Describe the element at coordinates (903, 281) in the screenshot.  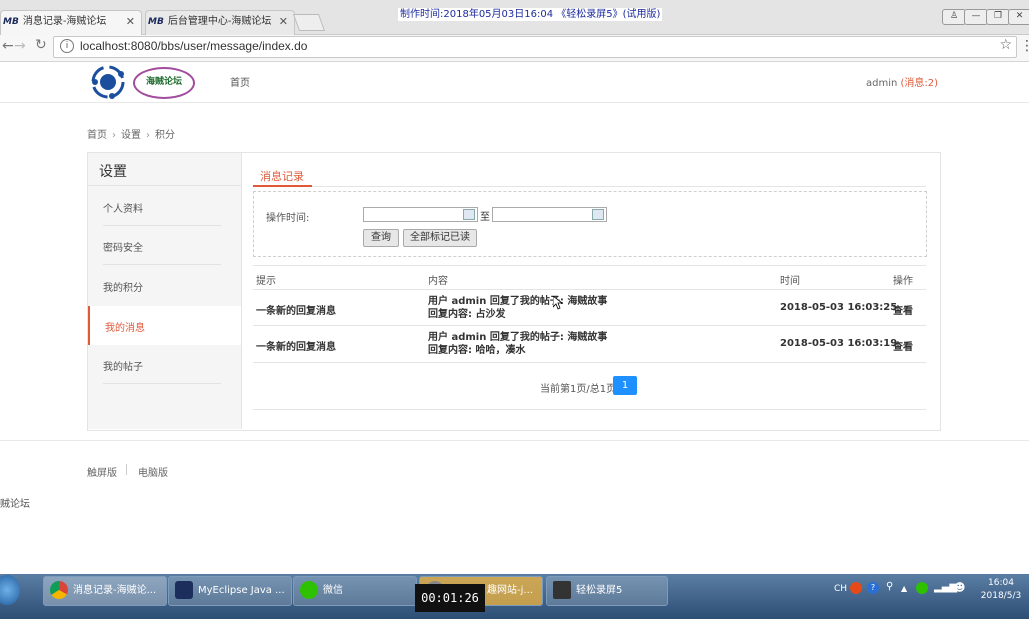
I see `column-header-action: 操作` at that location.